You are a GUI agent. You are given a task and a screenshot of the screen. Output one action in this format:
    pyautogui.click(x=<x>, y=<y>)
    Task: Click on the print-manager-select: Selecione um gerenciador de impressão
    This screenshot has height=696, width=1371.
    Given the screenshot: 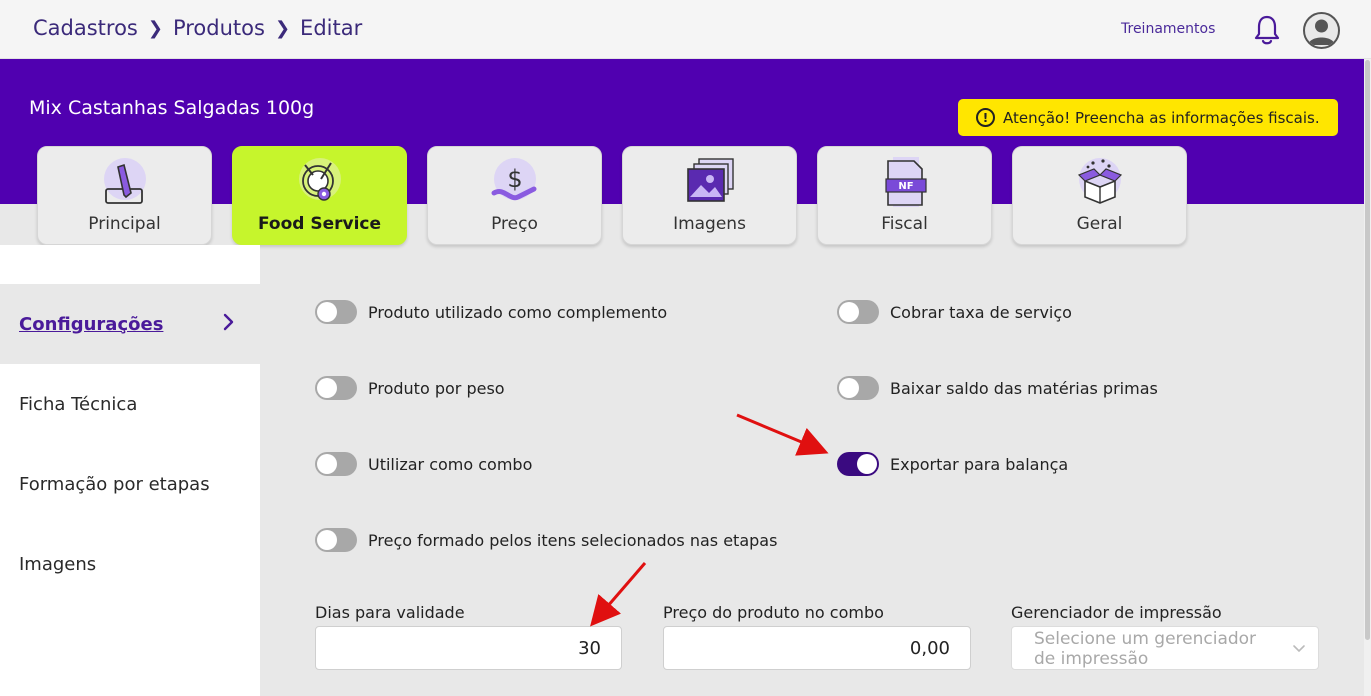 What is the action you would take?
    pyautogui.click(x=1165, y=648)
    